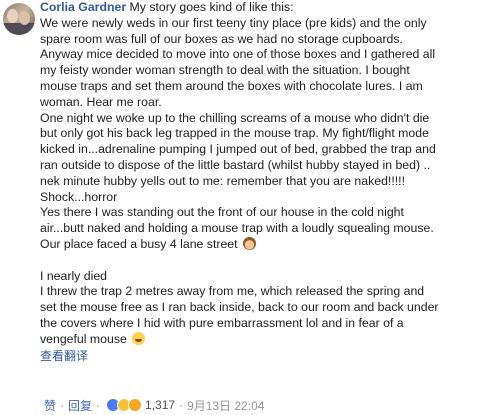  I want to click on comment-text: Our place faced a busy 4 lane street, so click(139, 243).